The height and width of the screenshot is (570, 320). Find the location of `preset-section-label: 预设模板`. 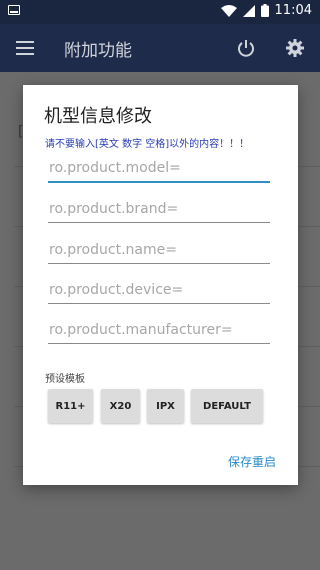

preset-section-label: 预设模板 is located at coordinates (65, 379).